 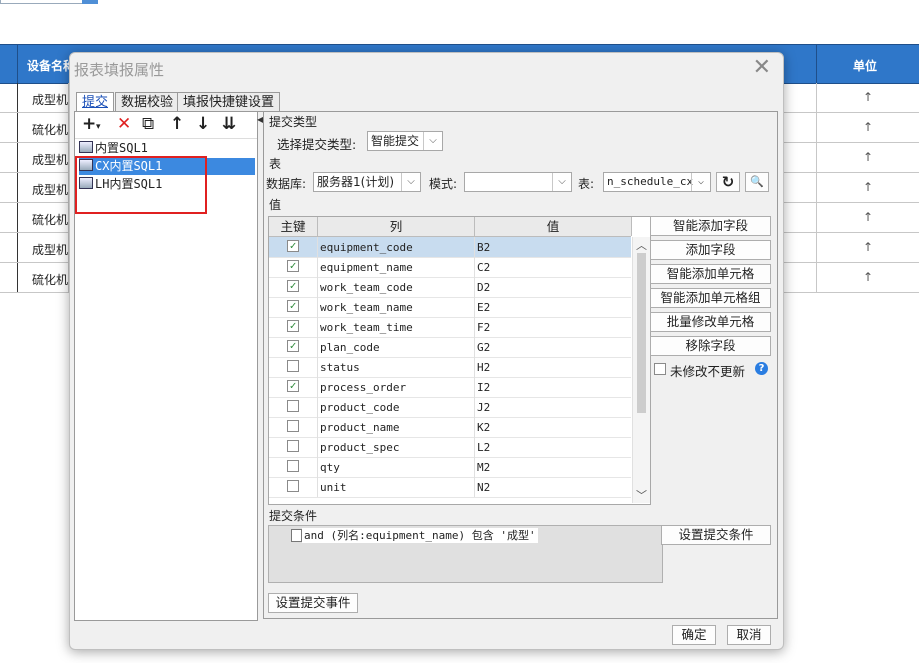 I want to click on batch-edit-cells-button: 批量修改单元格, so click(x=710, y=322).